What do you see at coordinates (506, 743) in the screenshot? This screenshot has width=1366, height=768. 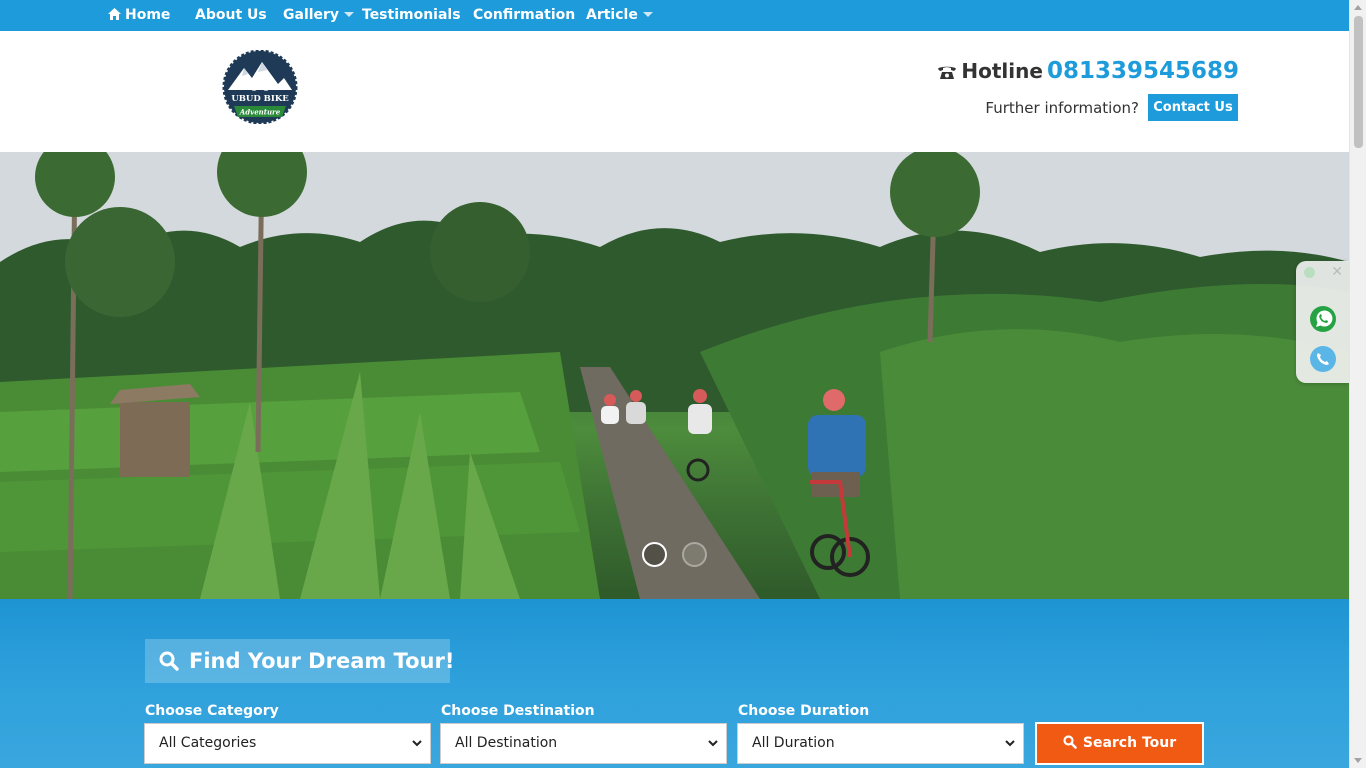 I see `destination-select-value: All Destination` at bounding box center [506, 743].